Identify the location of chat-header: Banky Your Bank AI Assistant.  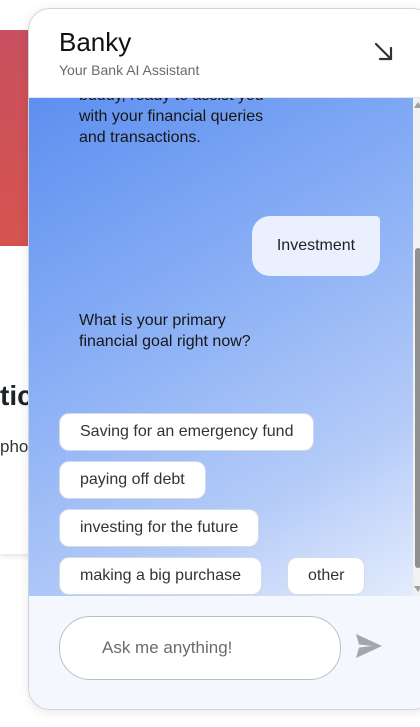
(224, 53).